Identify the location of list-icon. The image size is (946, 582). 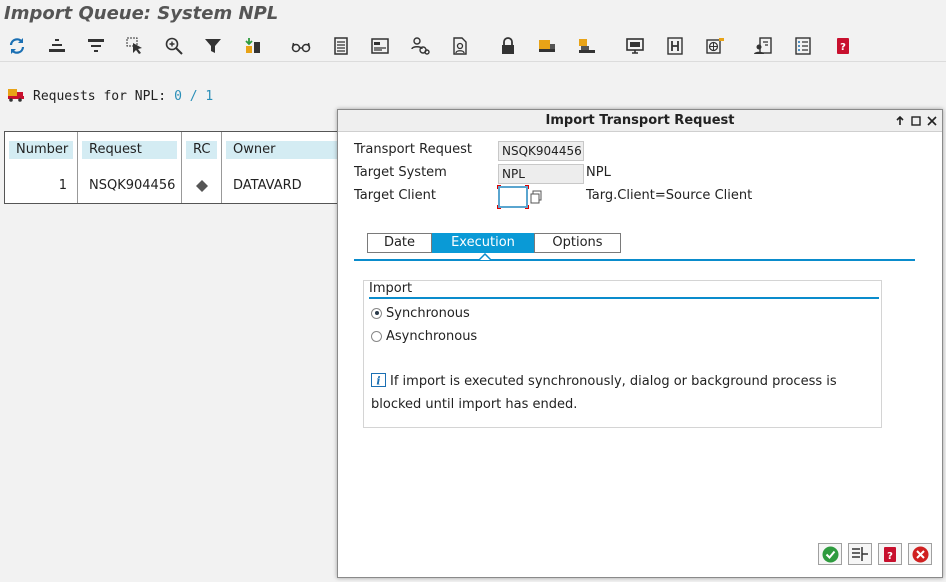
(341, 46).